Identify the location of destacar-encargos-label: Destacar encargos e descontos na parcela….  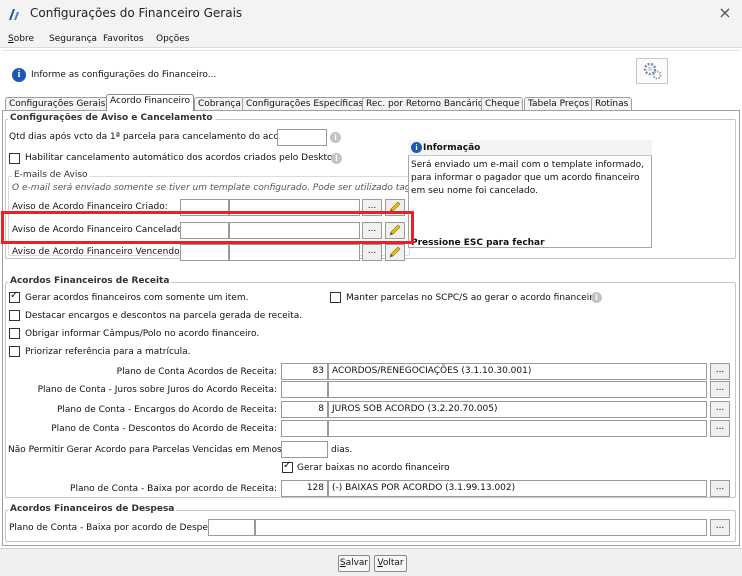
(164, 316).